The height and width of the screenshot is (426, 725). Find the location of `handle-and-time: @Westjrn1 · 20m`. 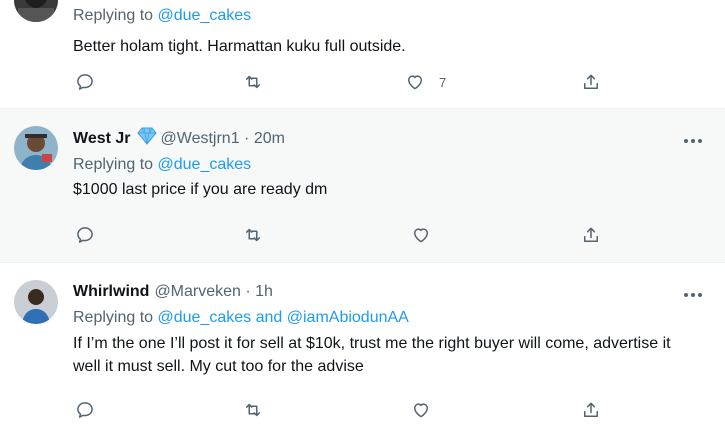

handle-and-time: @Westjrn1 · 20m is located at coordinates (223, 139).